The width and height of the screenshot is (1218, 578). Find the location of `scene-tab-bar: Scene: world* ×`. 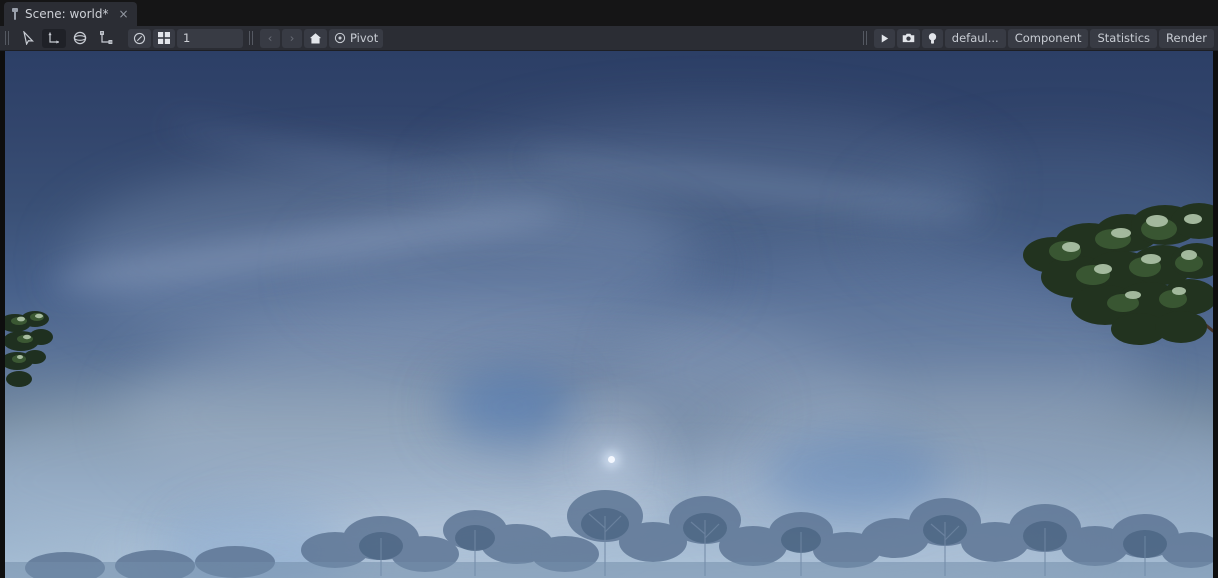

scene-tab-bar: Scene: world* × is located at coordinates (609, 13).